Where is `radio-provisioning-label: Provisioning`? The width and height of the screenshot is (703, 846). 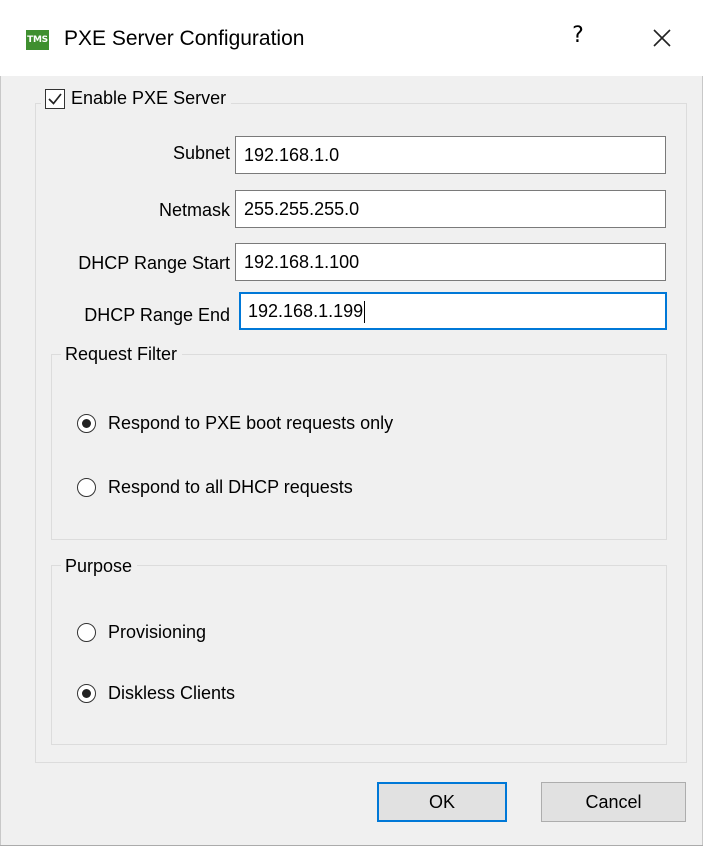 radio-provisioning-label: Provisioning is located at coordinates (157, 632).